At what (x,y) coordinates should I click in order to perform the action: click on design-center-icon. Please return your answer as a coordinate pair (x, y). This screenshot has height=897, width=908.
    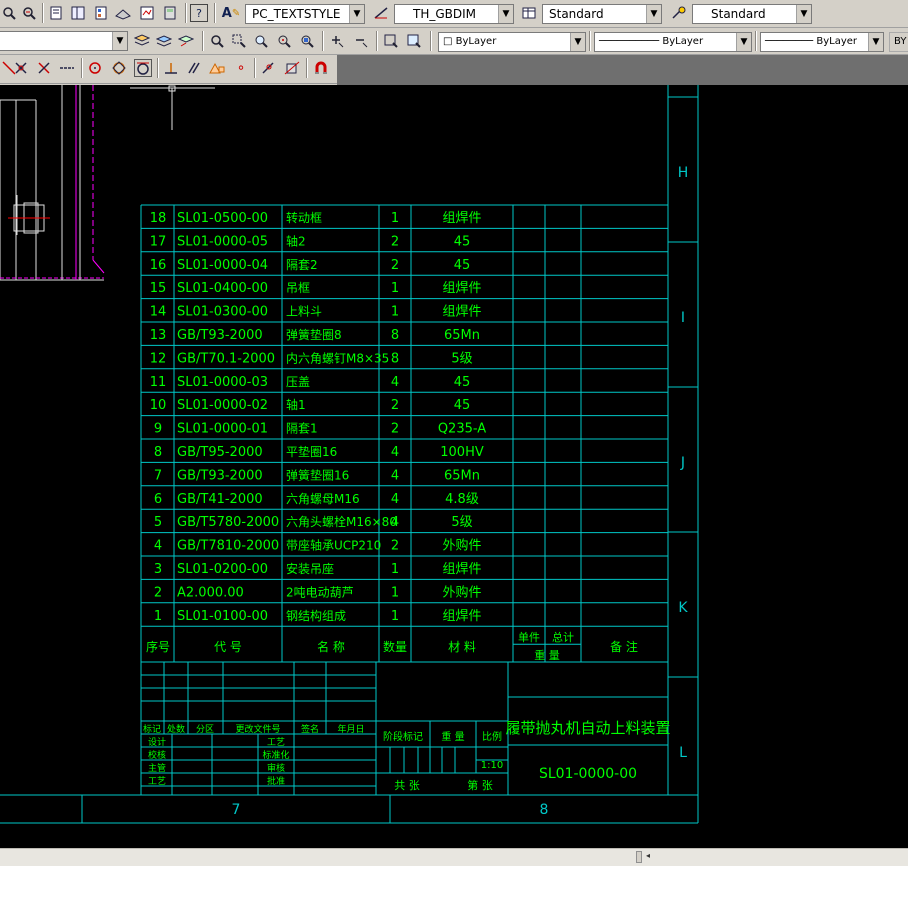
    Looking at the image, I should click on (78, 13).